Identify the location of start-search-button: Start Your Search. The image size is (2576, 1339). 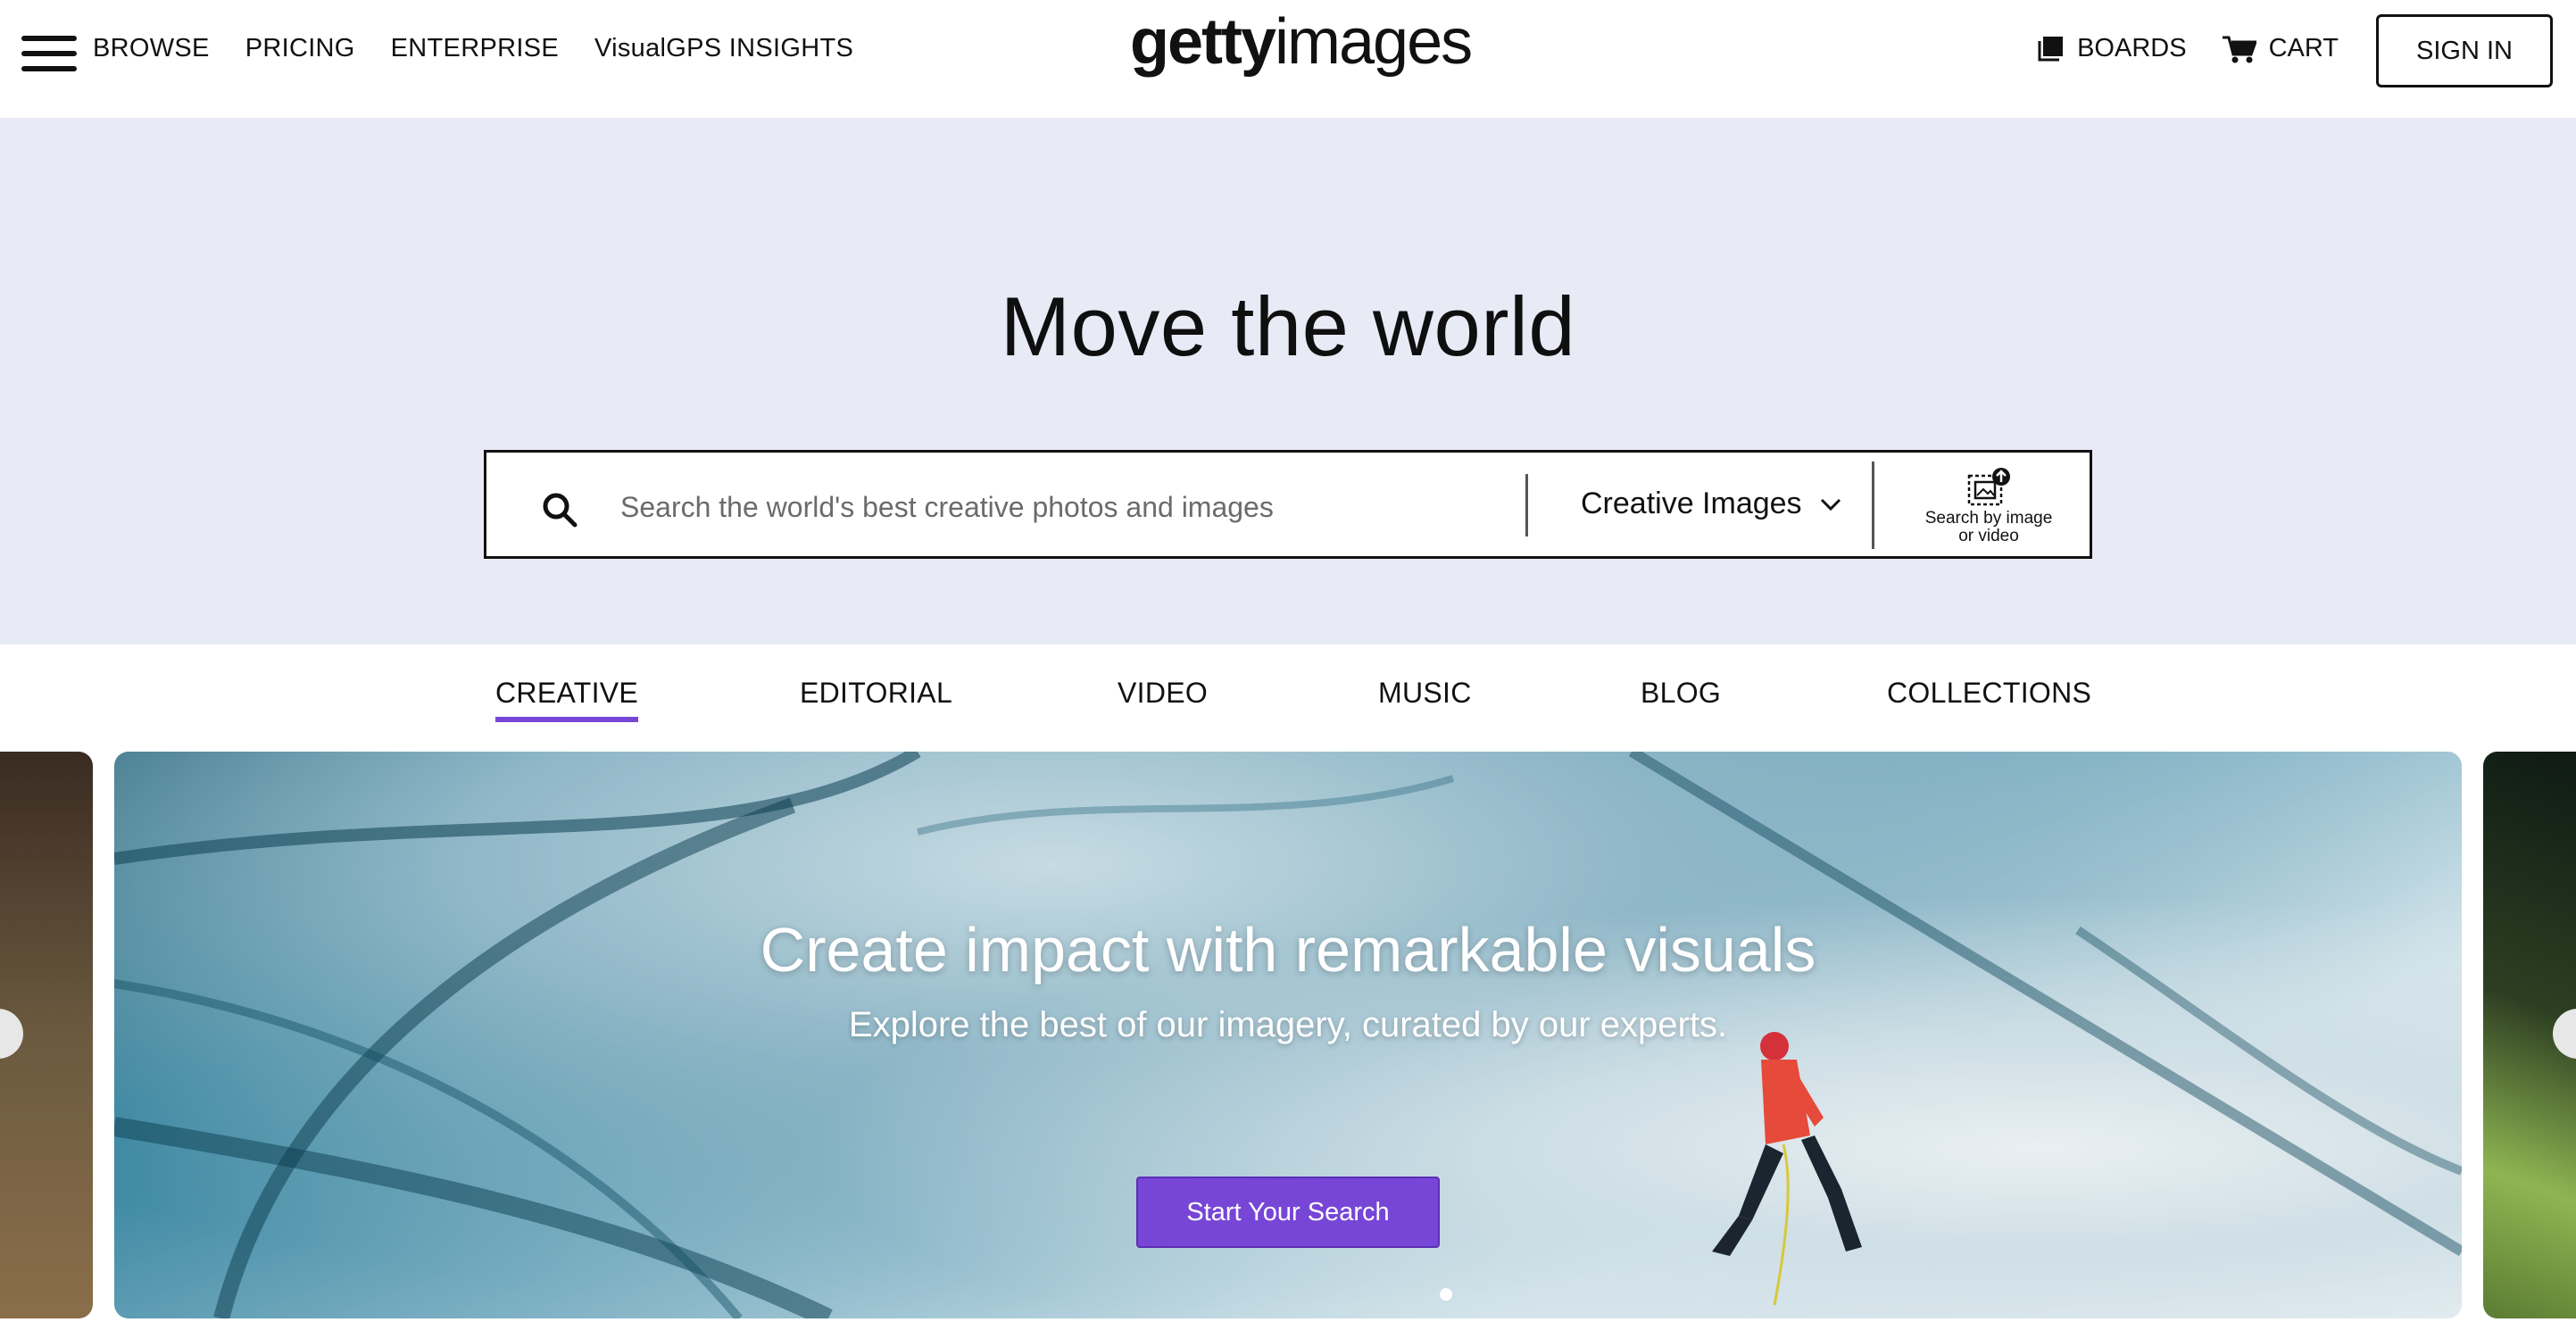
(1288, 1213).